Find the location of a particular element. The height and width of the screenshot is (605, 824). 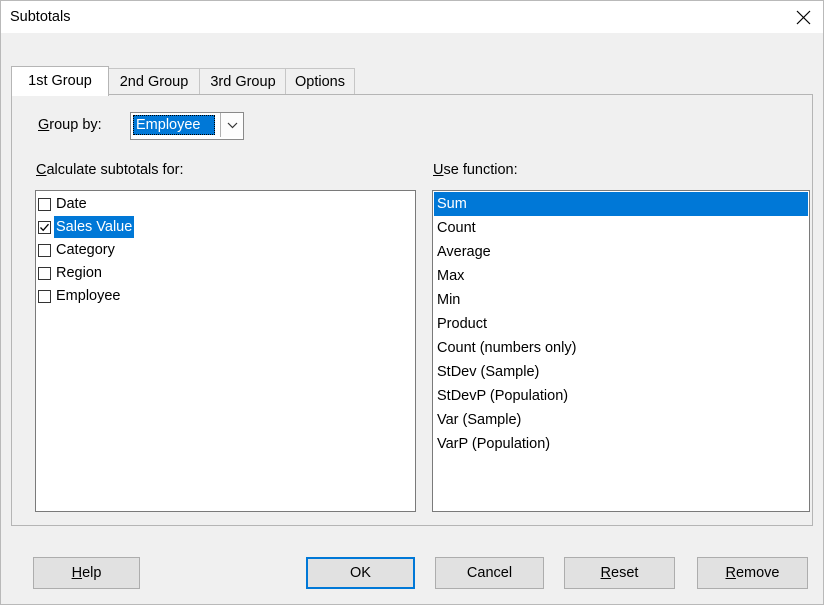

dialog-title: Subtotals is located at coordinates (40, 17).